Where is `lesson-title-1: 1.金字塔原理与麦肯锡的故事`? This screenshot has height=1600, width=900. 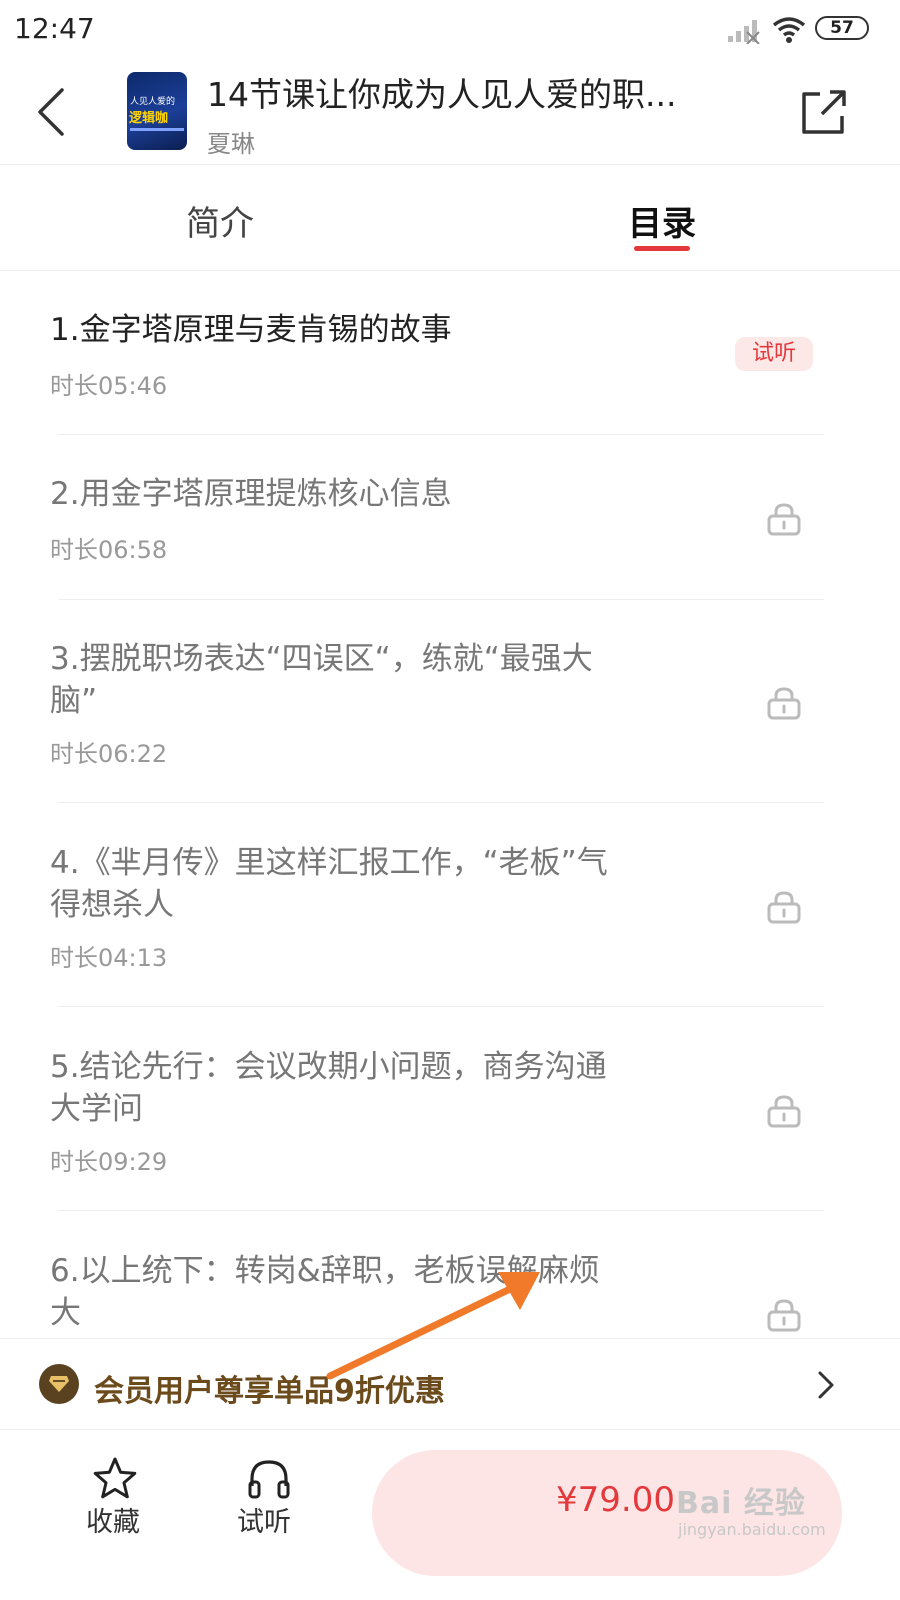 lesson-title-1: 1.金字塔原理与麦肯锡的故事 is located at coordinates (330, 330).